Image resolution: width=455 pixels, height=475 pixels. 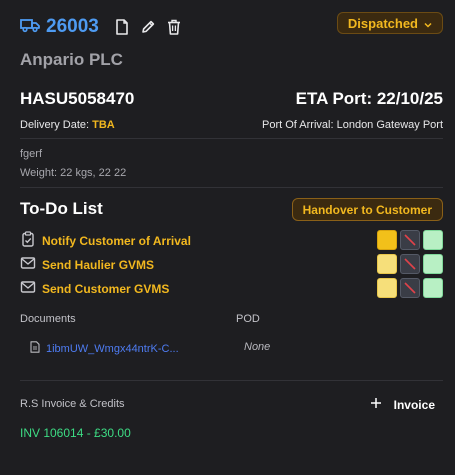 I want to click on clipboard-icon, so click(x=31, y=241).